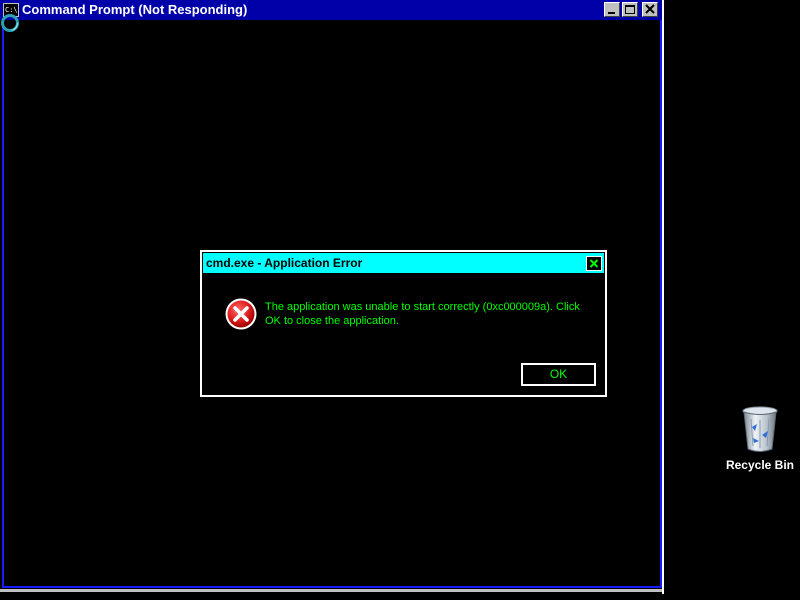 The width and height of the screenshot is (800, 600). What do you see at coordinates (10, 23) in the screenshot?
I see `busy-cursor-icon` at bounding box center [10, 23].